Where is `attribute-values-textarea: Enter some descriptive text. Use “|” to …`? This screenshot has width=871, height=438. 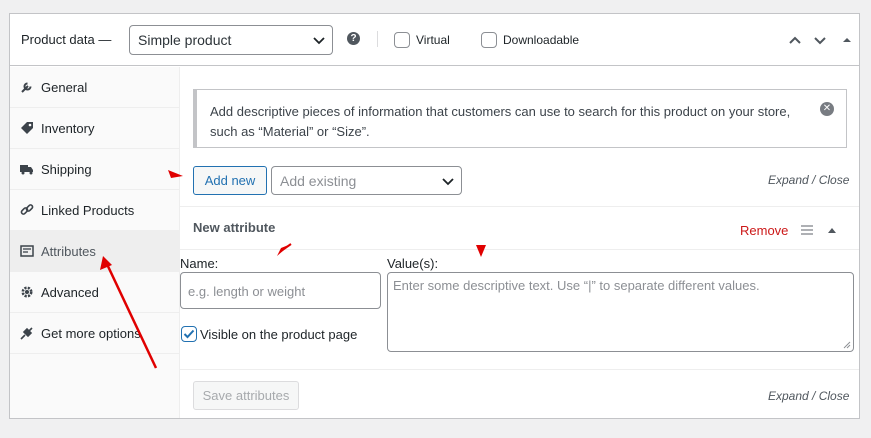
attribute-values-textarea: Enter some descriptive text. Use “|” to … is located at coordinates (620, 312).